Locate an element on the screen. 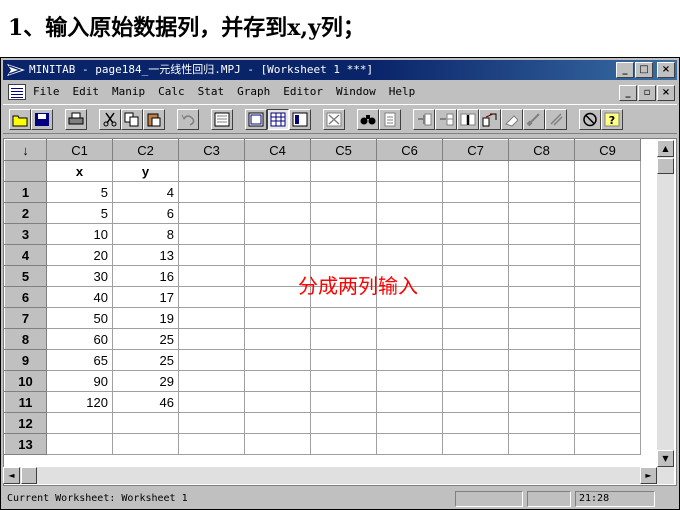 This screenshot has height=510, width=680. vertical-scrollbar: ▲ ▼ is located at coordinates (665, 312).